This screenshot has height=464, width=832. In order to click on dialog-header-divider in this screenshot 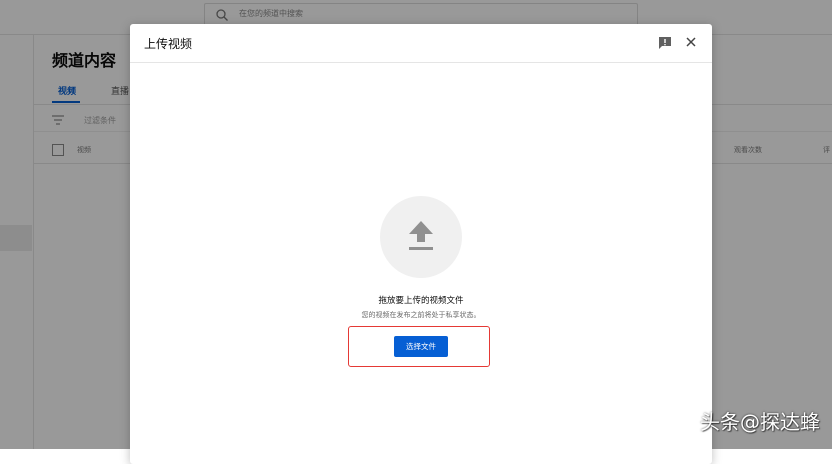, I will do `click(421, 62)`.